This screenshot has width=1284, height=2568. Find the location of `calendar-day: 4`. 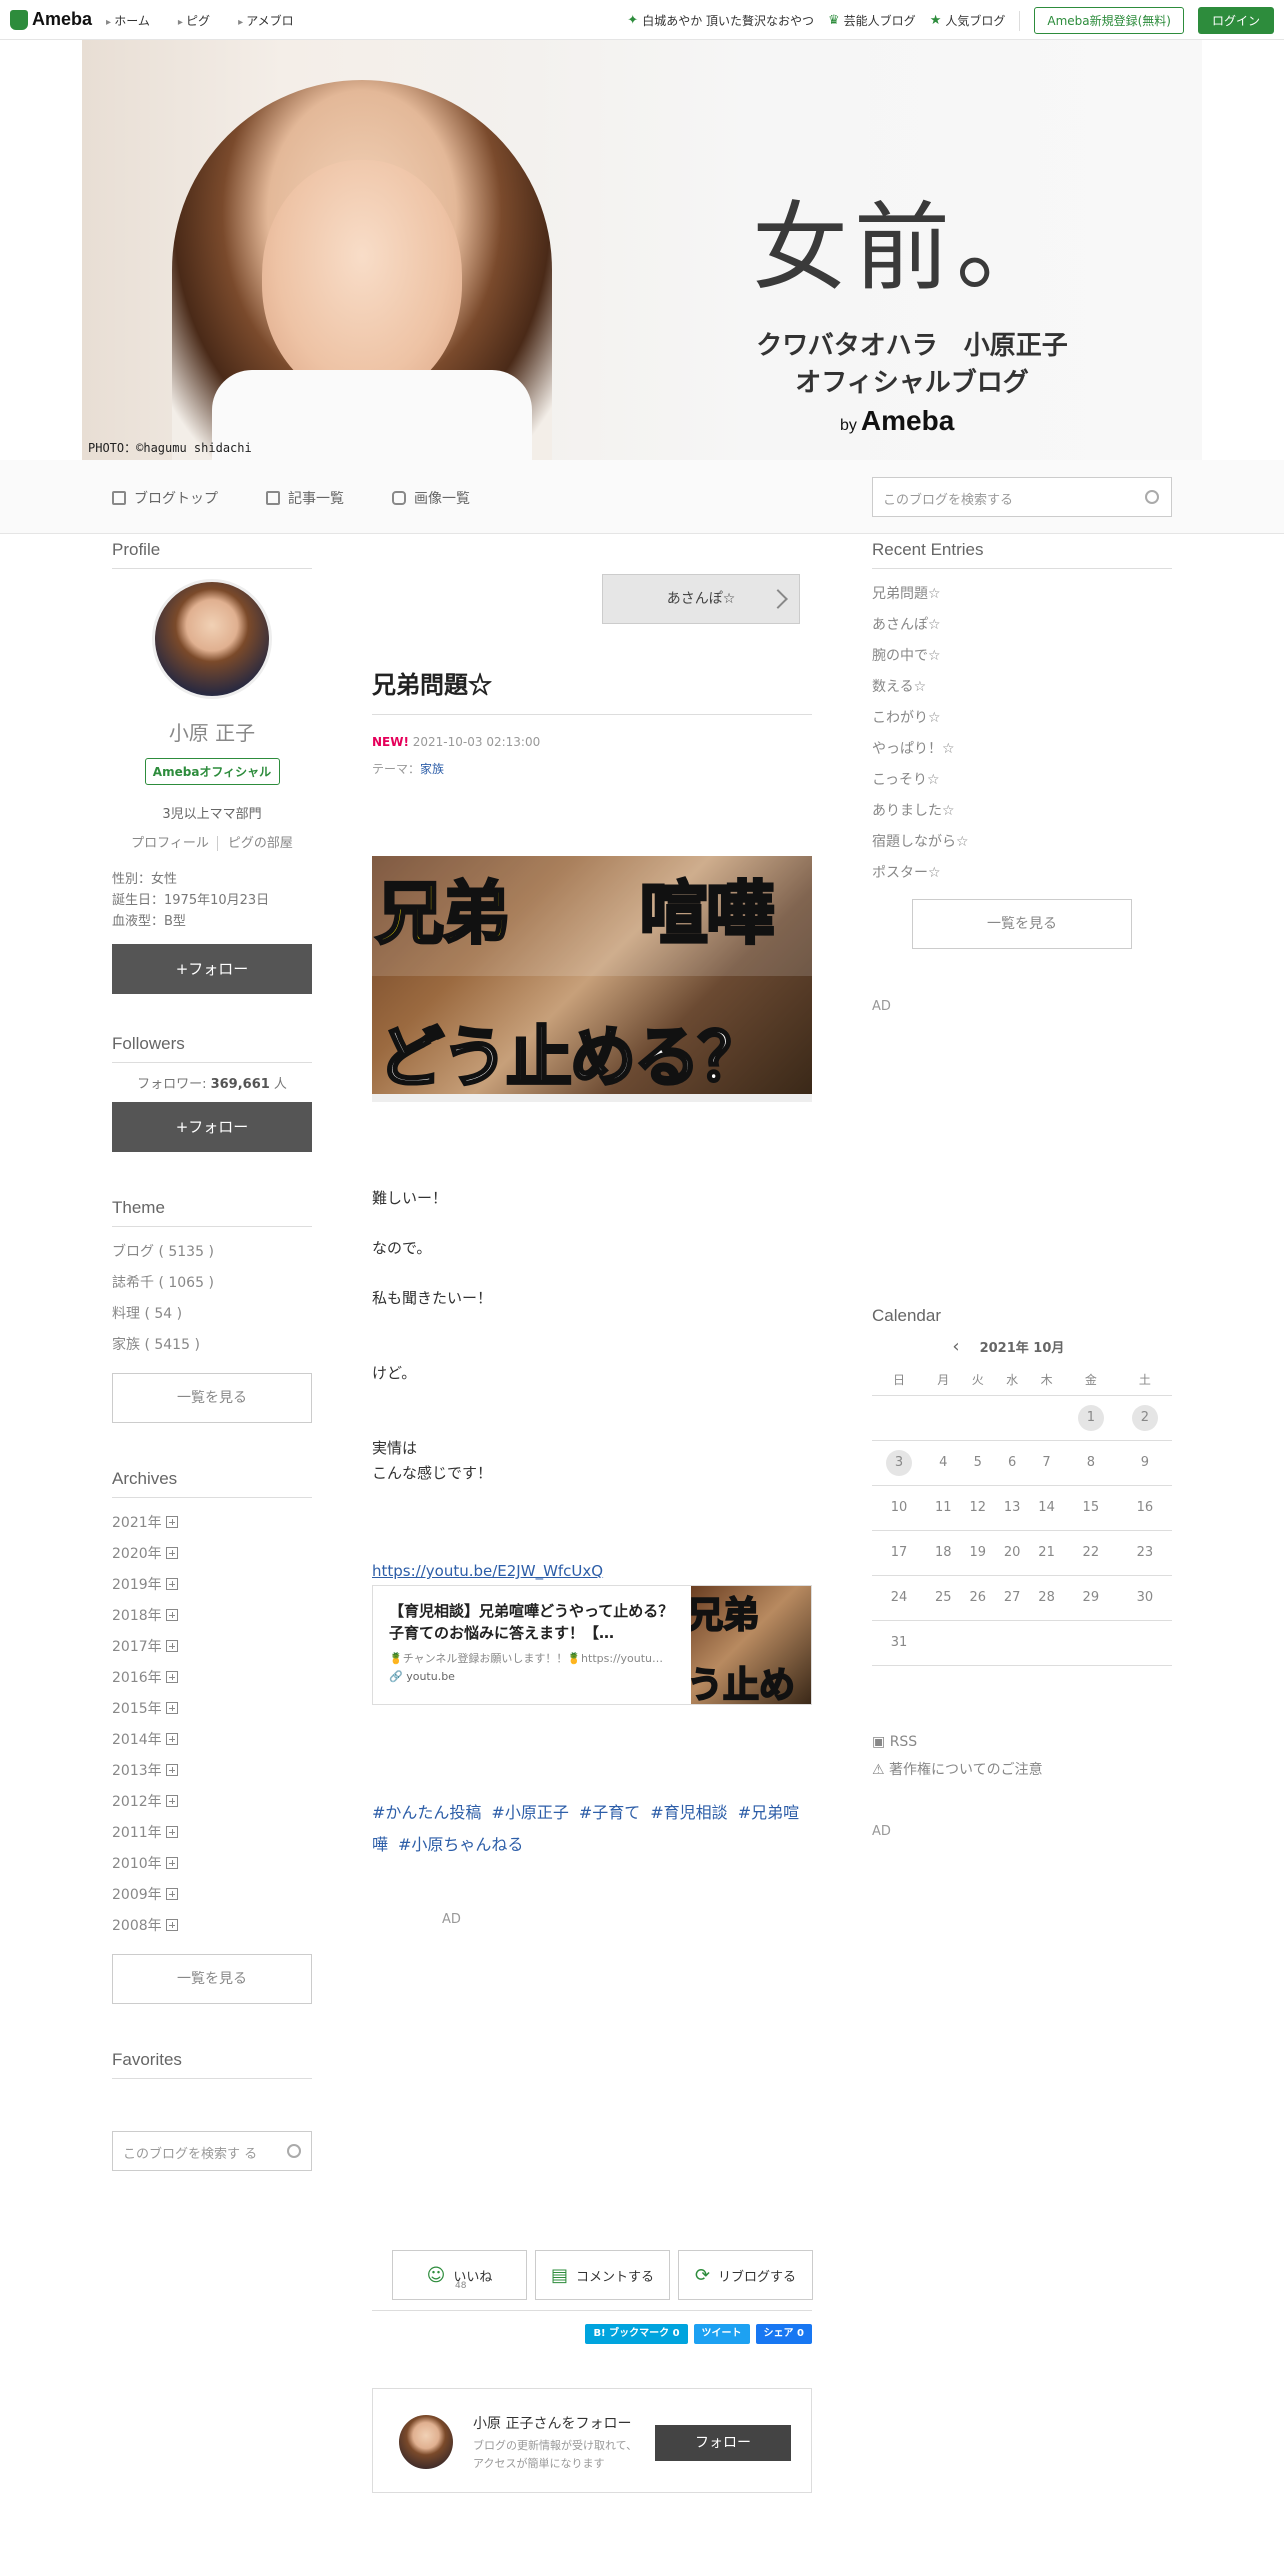

calendar-day: 4 is located at coordinates (943, 1463).